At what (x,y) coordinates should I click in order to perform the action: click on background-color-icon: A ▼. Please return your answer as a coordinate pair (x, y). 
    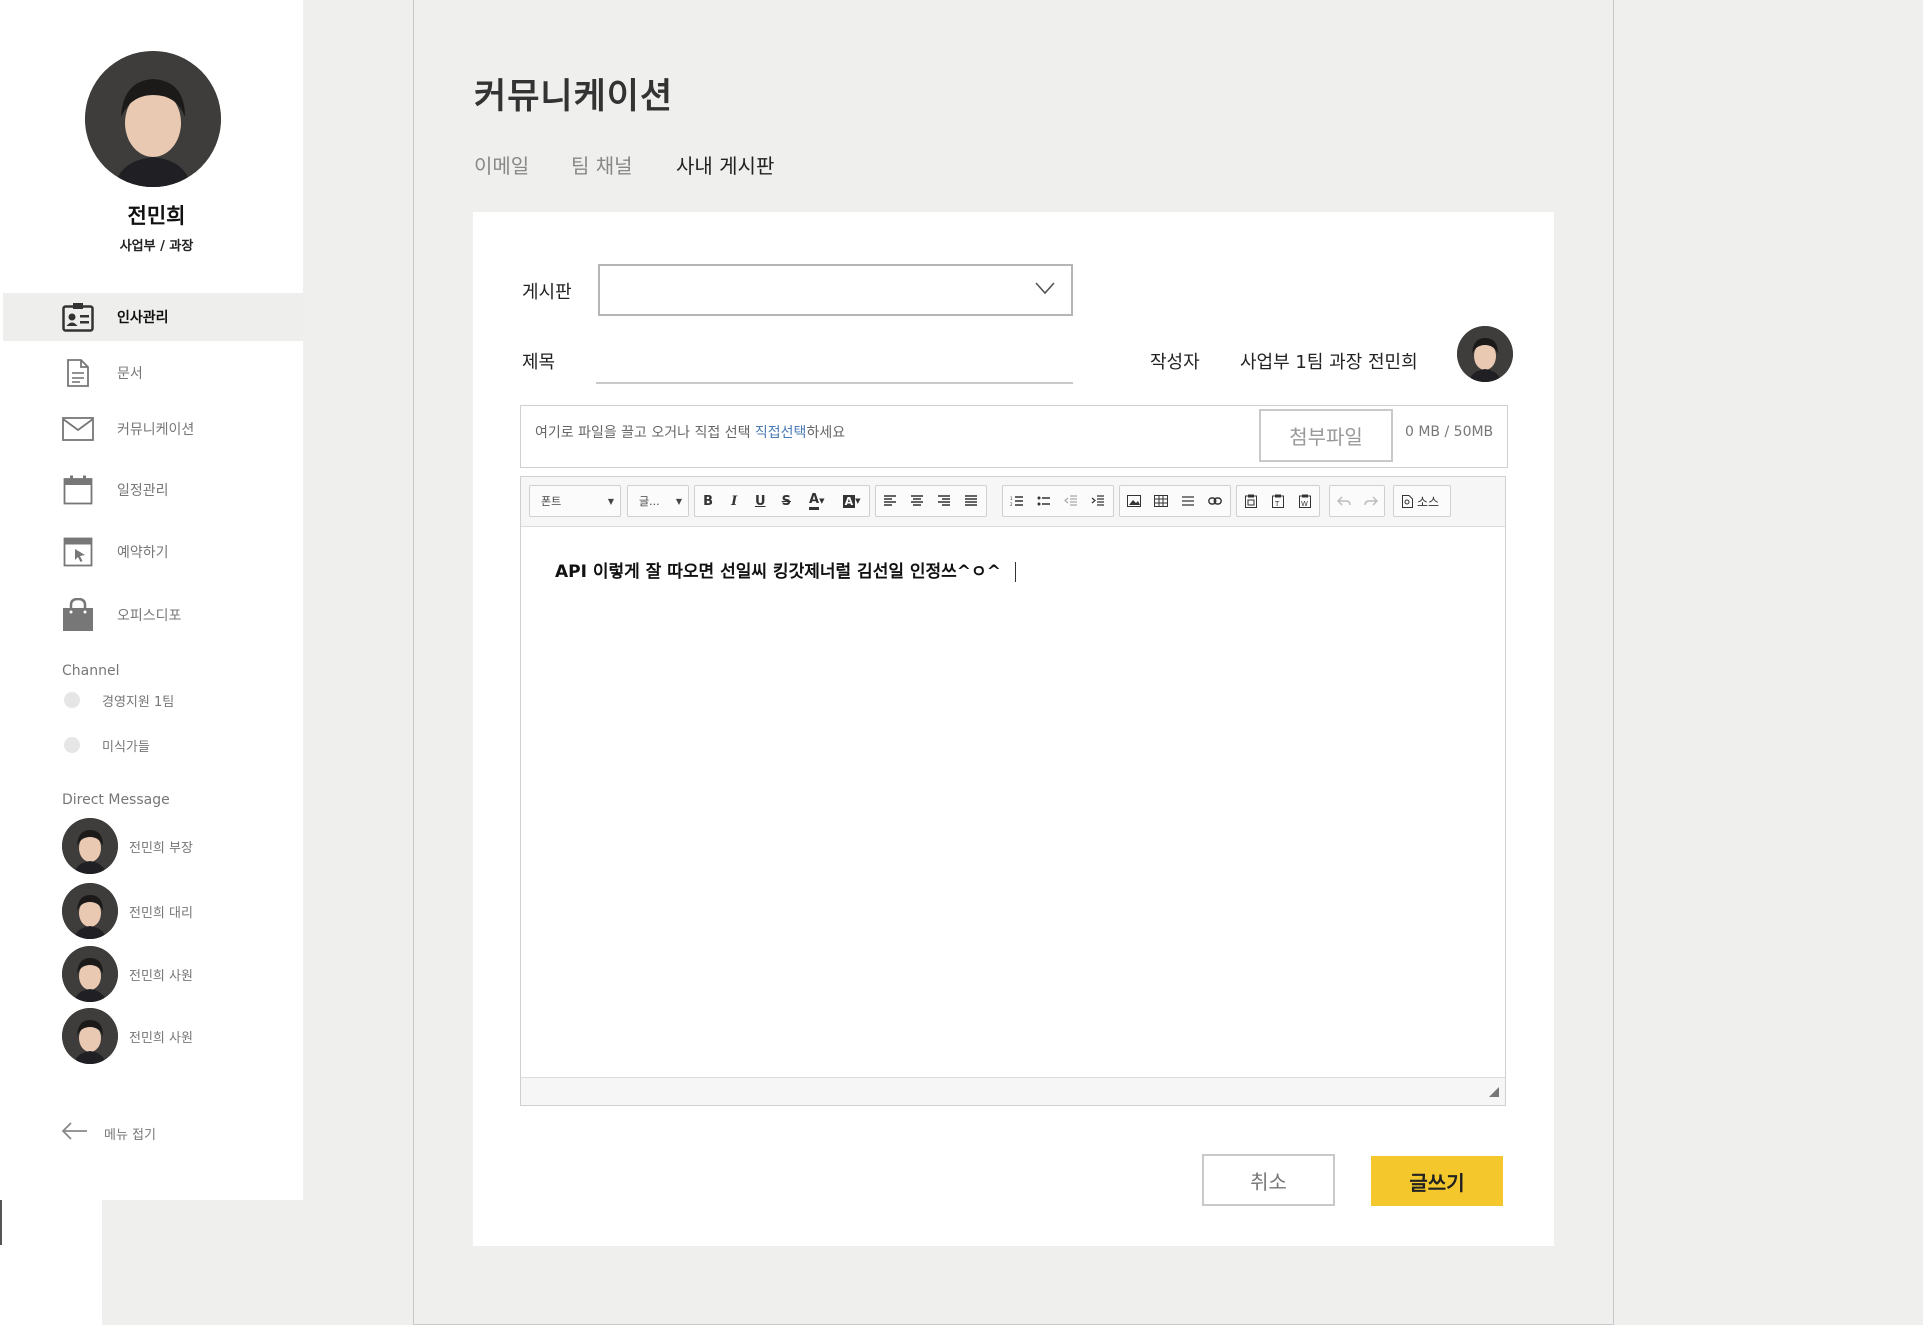
    Looking at the image, I should click on (851, 501).